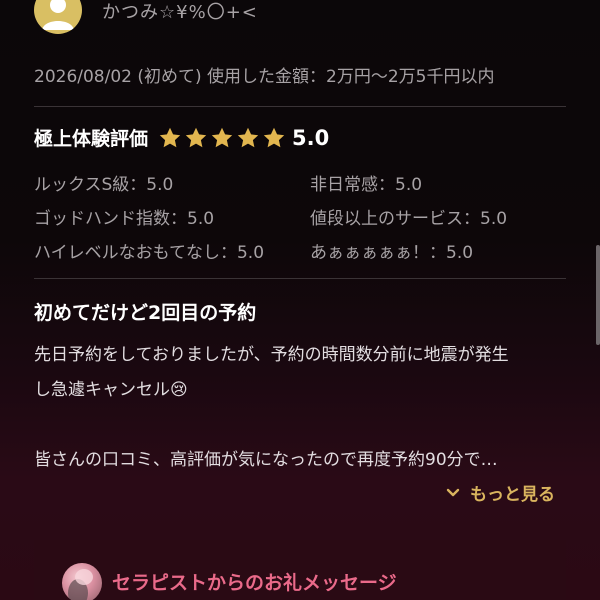 This screenshot has width=600, height=600. I want to click on thanks-title: セラピストからのお礼メッセージ, so click(254, 583).